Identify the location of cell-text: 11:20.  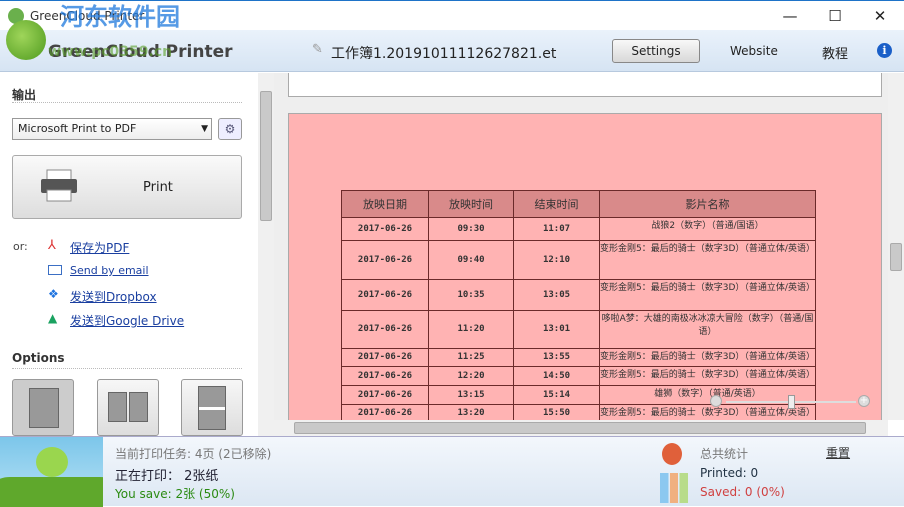
(471, 329).